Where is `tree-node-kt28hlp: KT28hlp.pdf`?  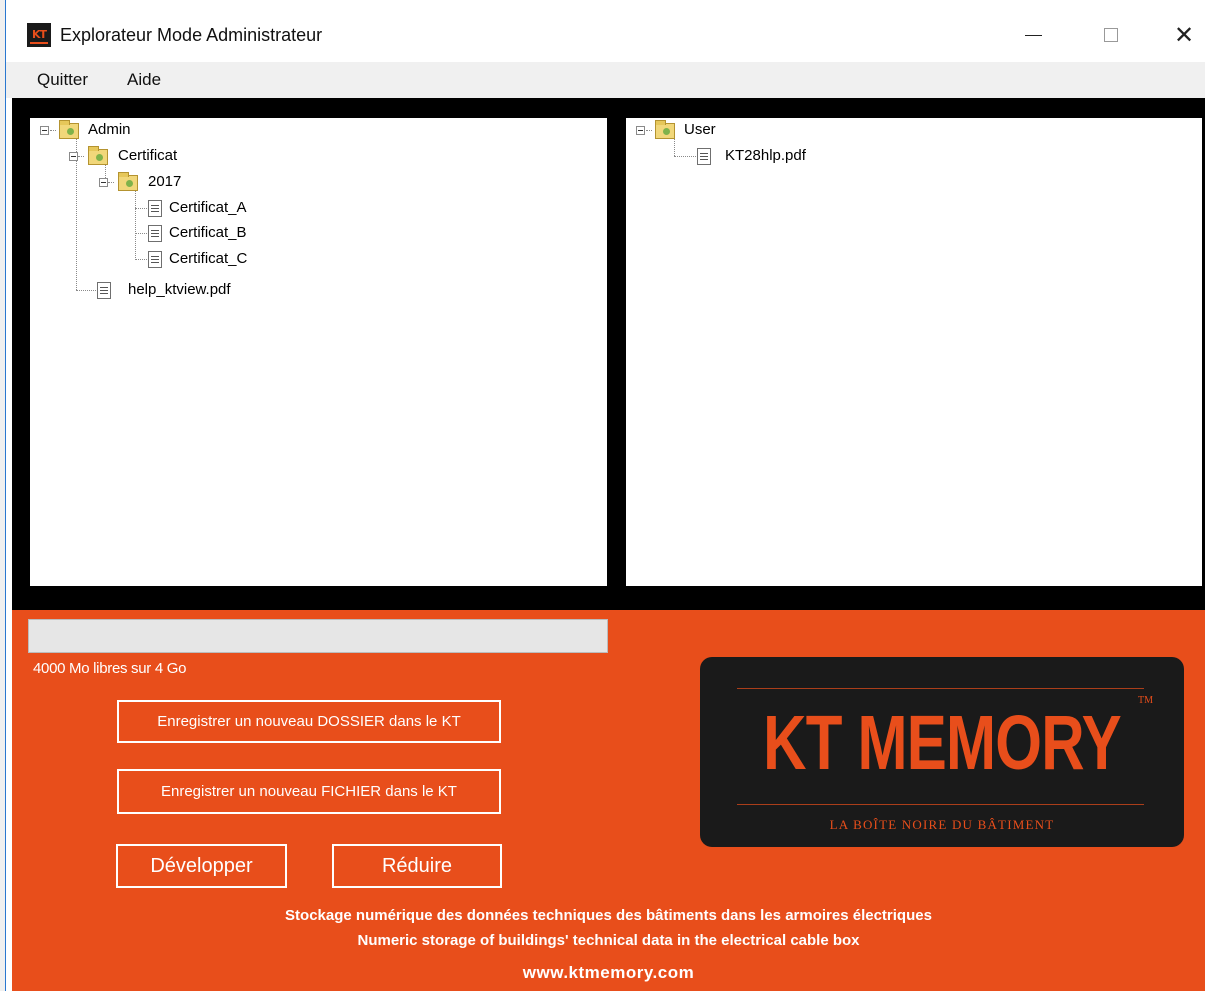
tree-node-kt28hlp: KT28hlp.pdf is located at coordinates (796, 156).